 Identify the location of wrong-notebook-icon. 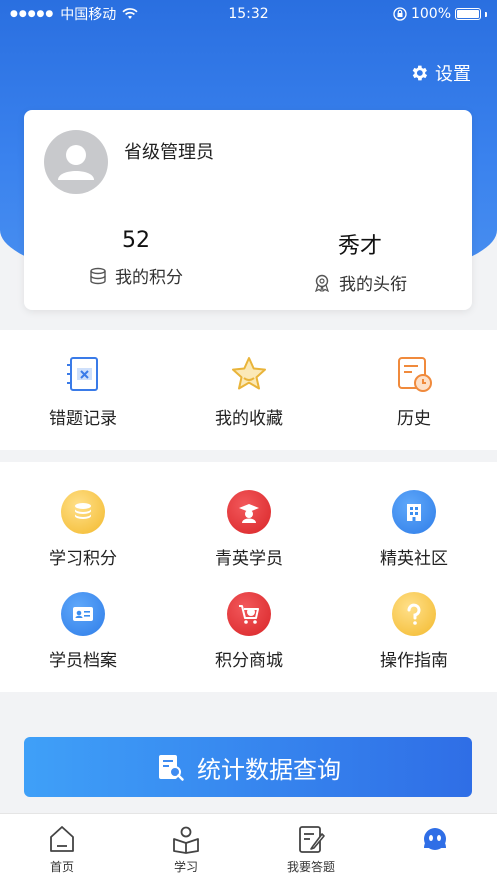
(82, 374).